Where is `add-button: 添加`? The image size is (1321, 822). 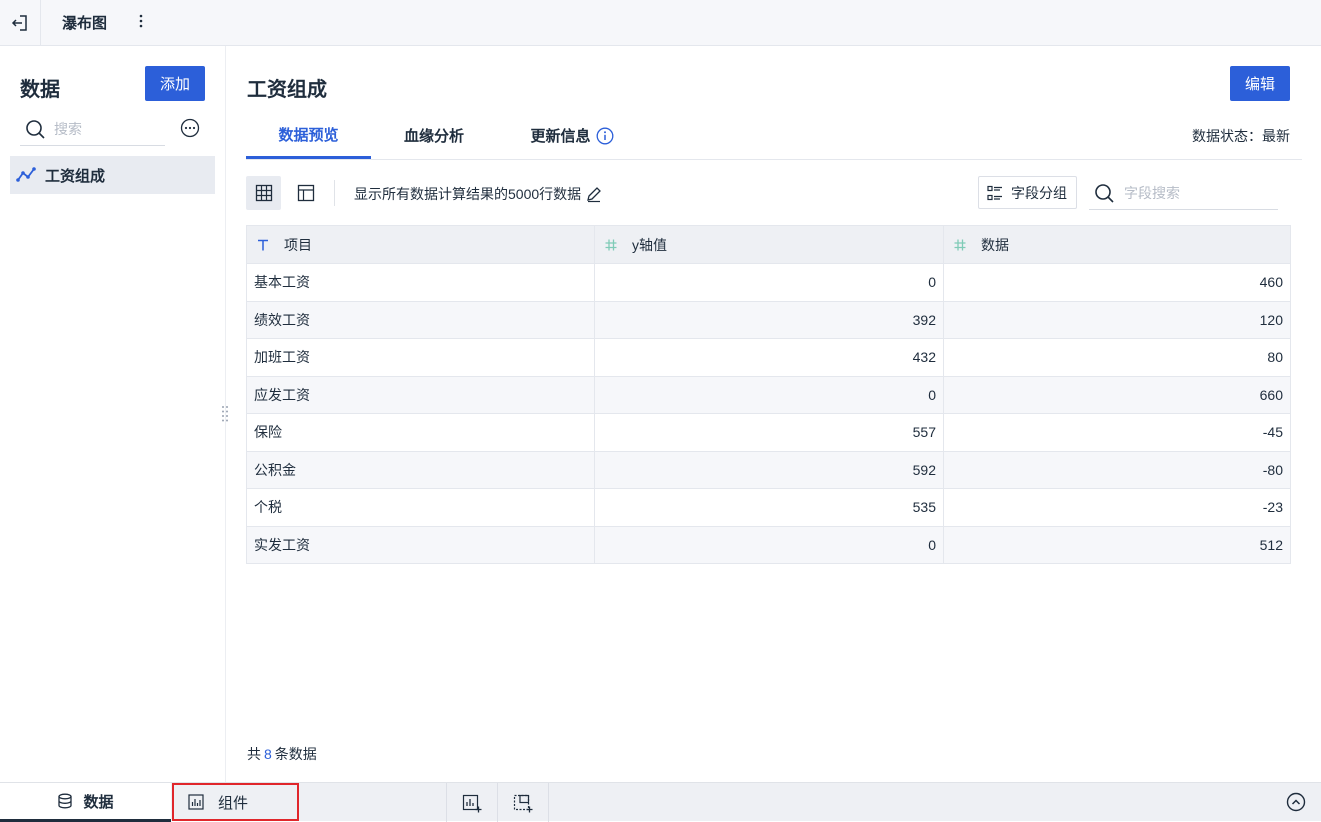
add-button: 添加 is located at coordinates (175, 83).